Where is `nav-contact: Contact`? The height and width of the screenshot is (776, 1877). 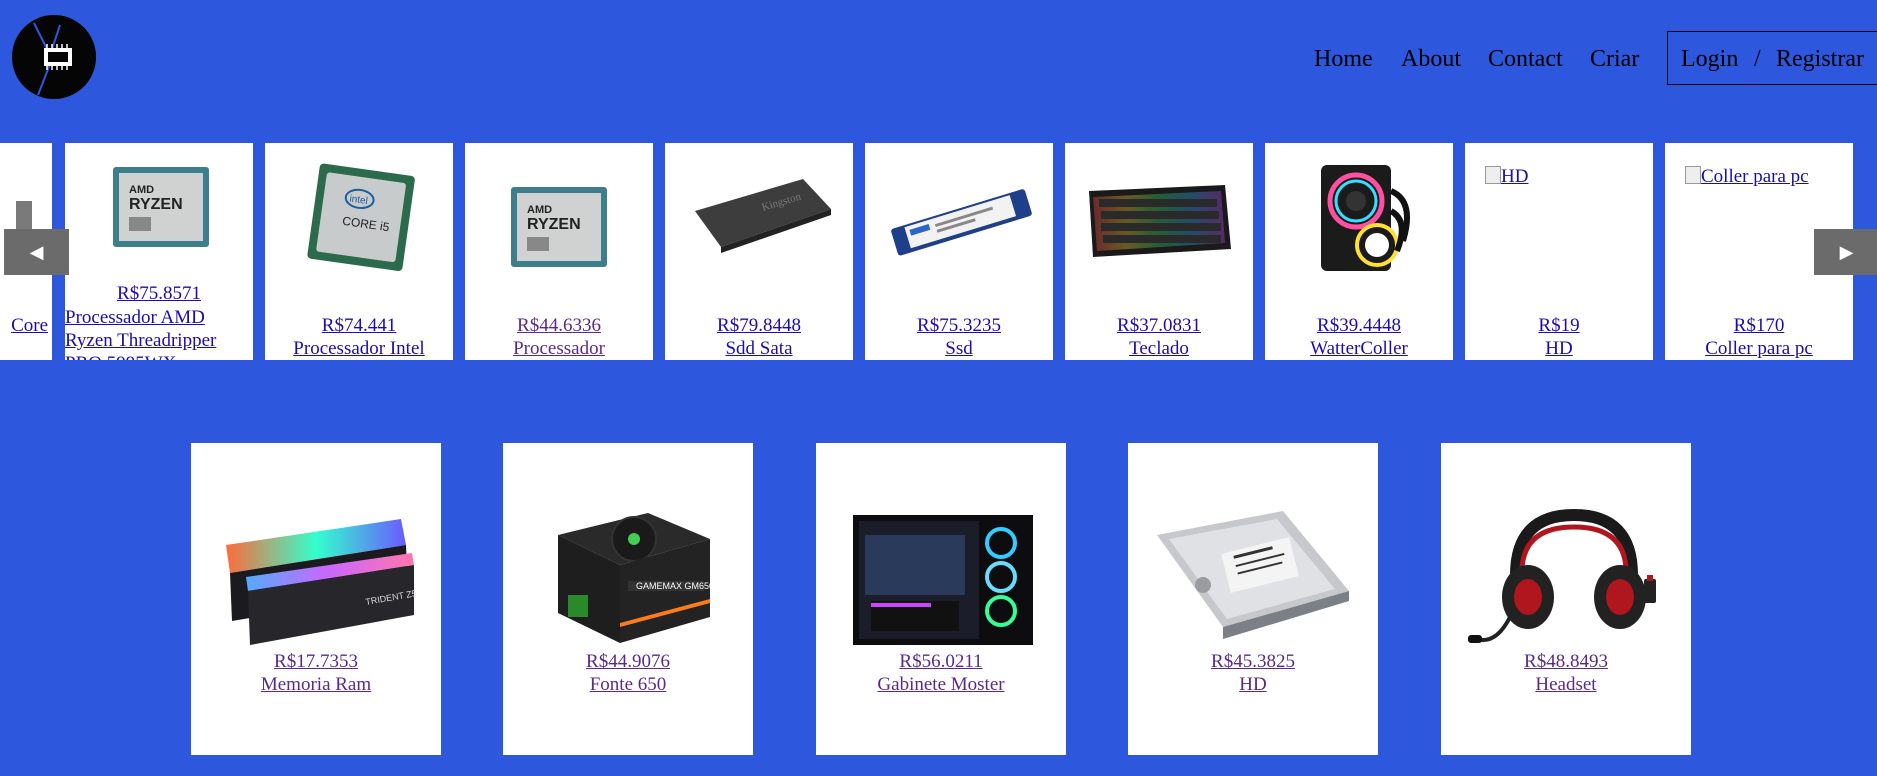 nav-contact: Contact is located at coordinates (1525, 59).